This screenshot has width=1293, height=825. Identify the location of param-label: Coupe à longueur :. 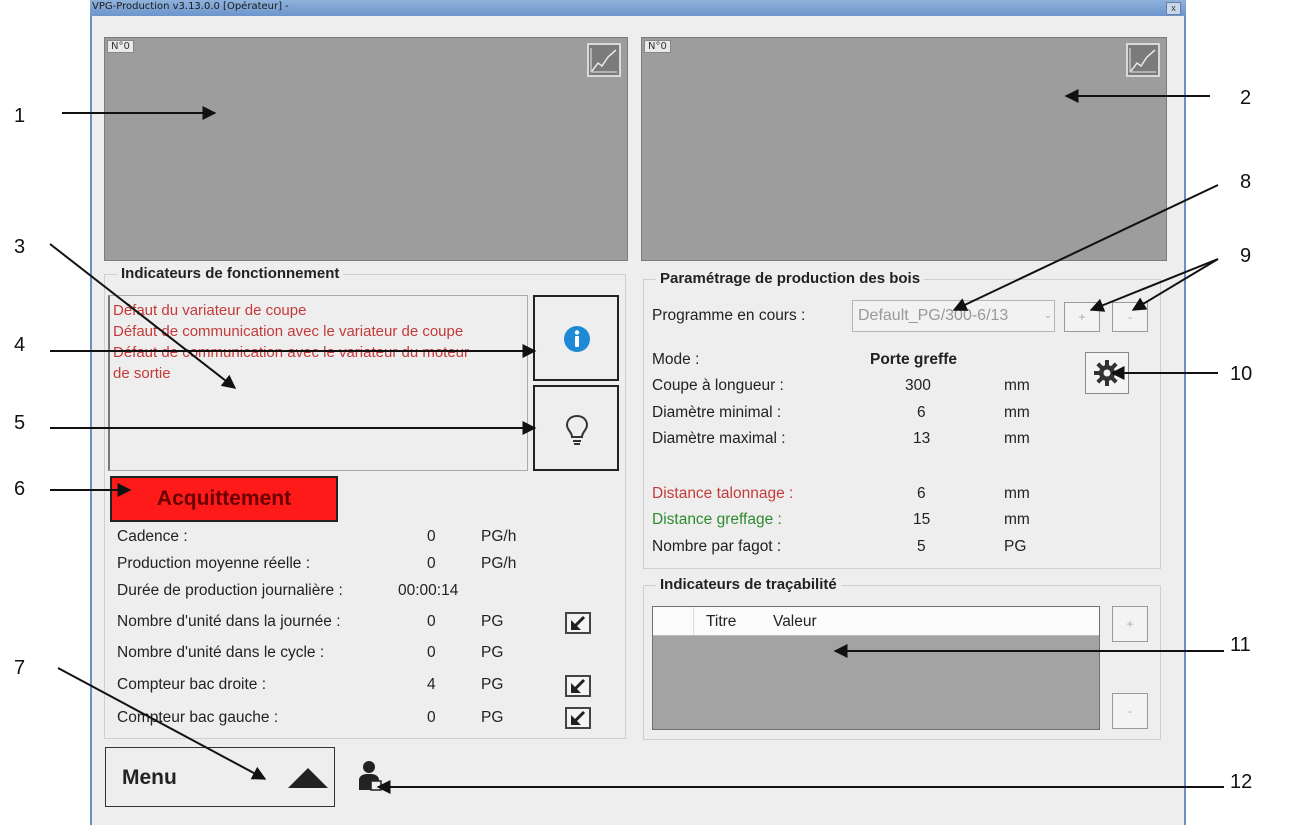
(718, 385).